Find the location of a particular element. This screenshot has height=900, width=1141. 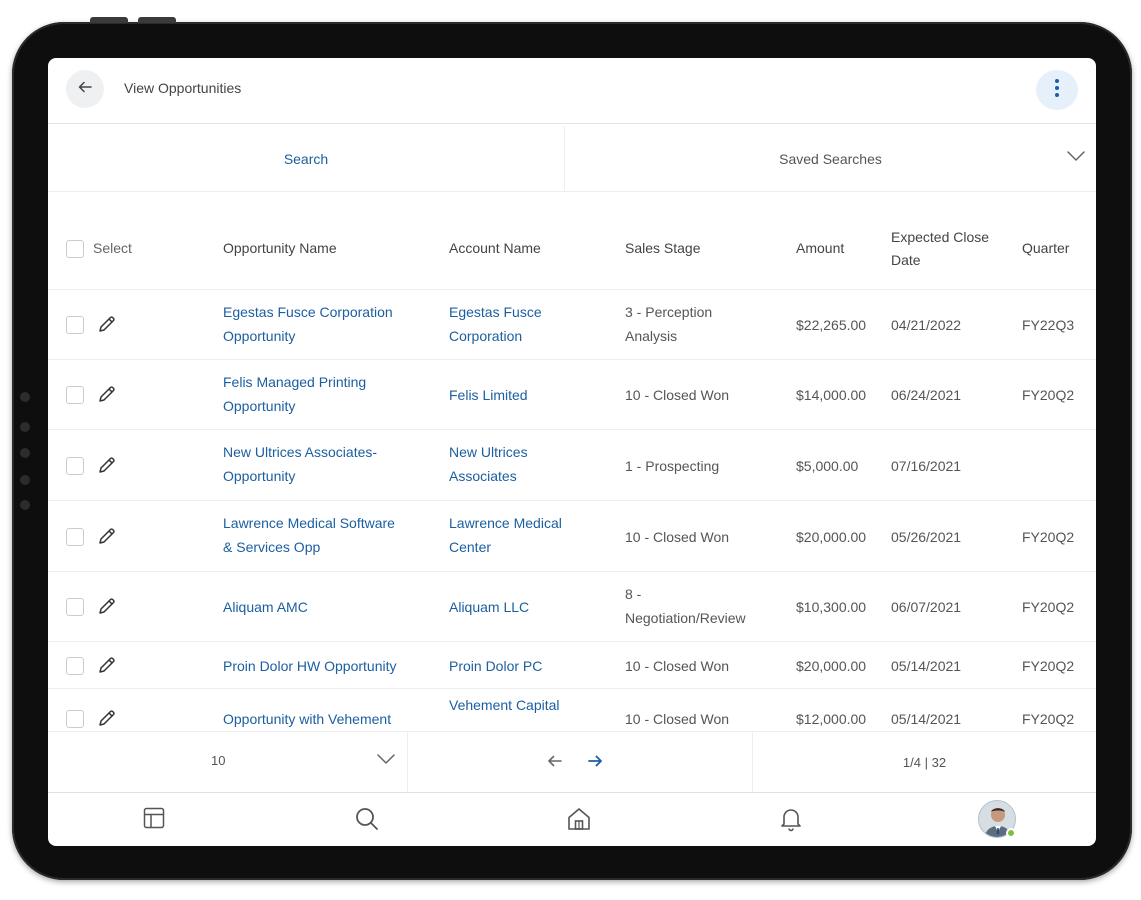

column-header-expected-close-date: Expected Close Date is located at coordinates (940, 249).